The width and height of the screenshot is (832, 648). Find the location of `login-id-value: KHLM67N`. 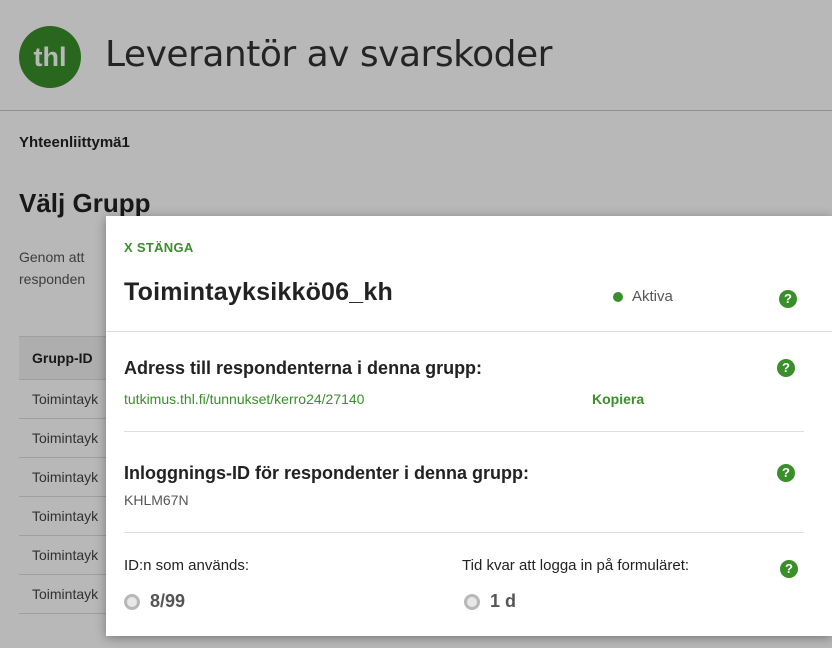

login-id-value: KHLM67N is located at coordinates (156, 500).